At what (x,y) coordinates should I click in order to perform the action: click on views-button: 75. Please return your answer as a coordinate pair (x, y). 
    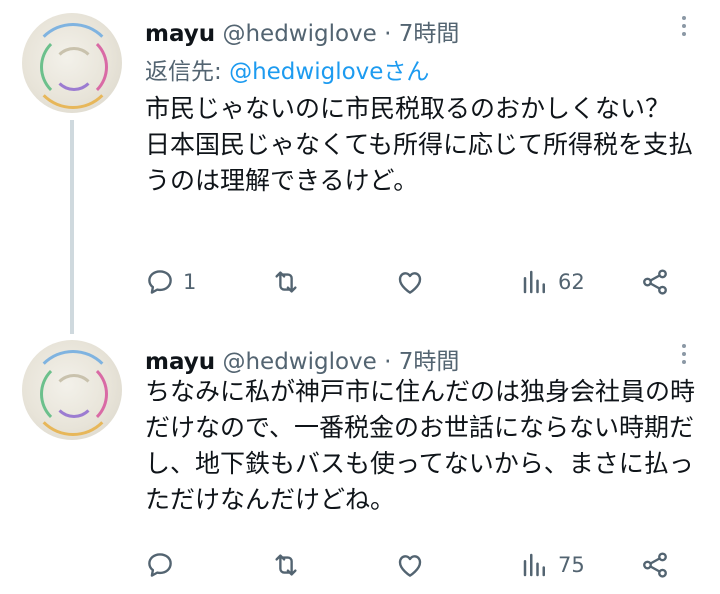
    Looking at the image, I should click on (552, 565).